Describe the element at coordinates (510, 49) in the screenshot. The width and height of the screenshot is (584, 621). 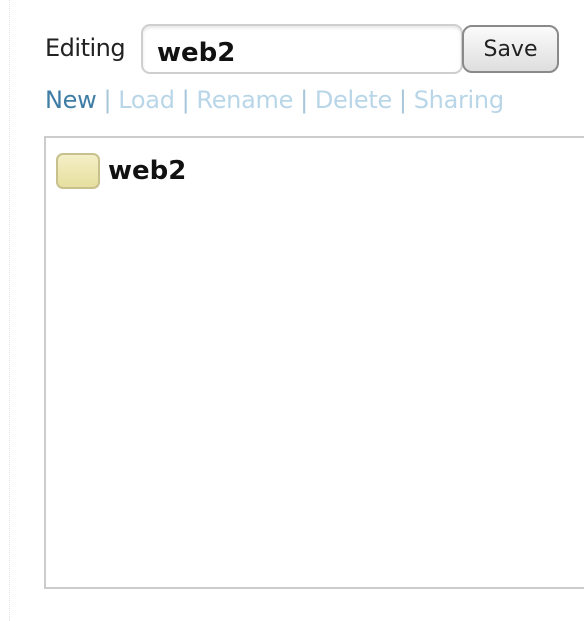
I see `save-button: Save` at that location.